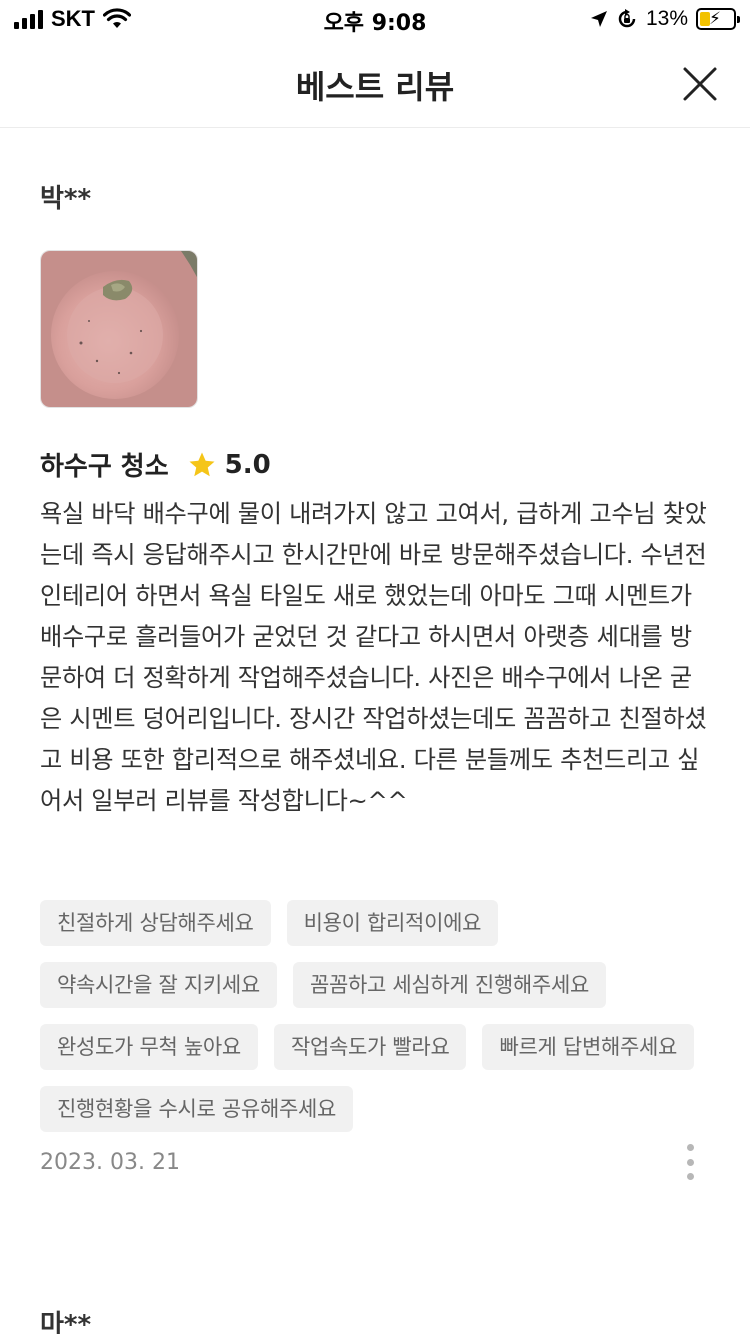  I want to click on review-tag: 친절하게 상담해주세요, so click(155, 923).